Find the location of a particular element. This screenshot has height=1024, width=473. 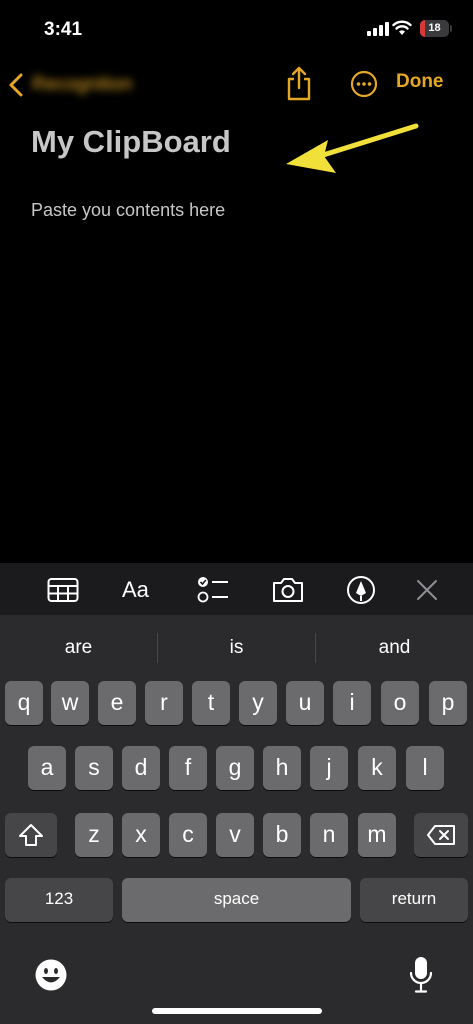

key-x: x is located at coordinates (141, 835).